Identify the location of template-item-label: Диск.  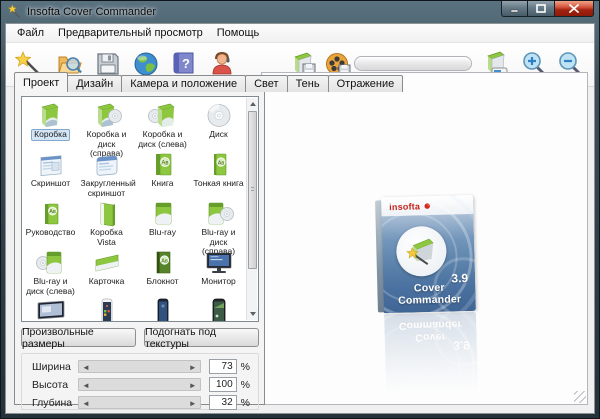
(218, 134).